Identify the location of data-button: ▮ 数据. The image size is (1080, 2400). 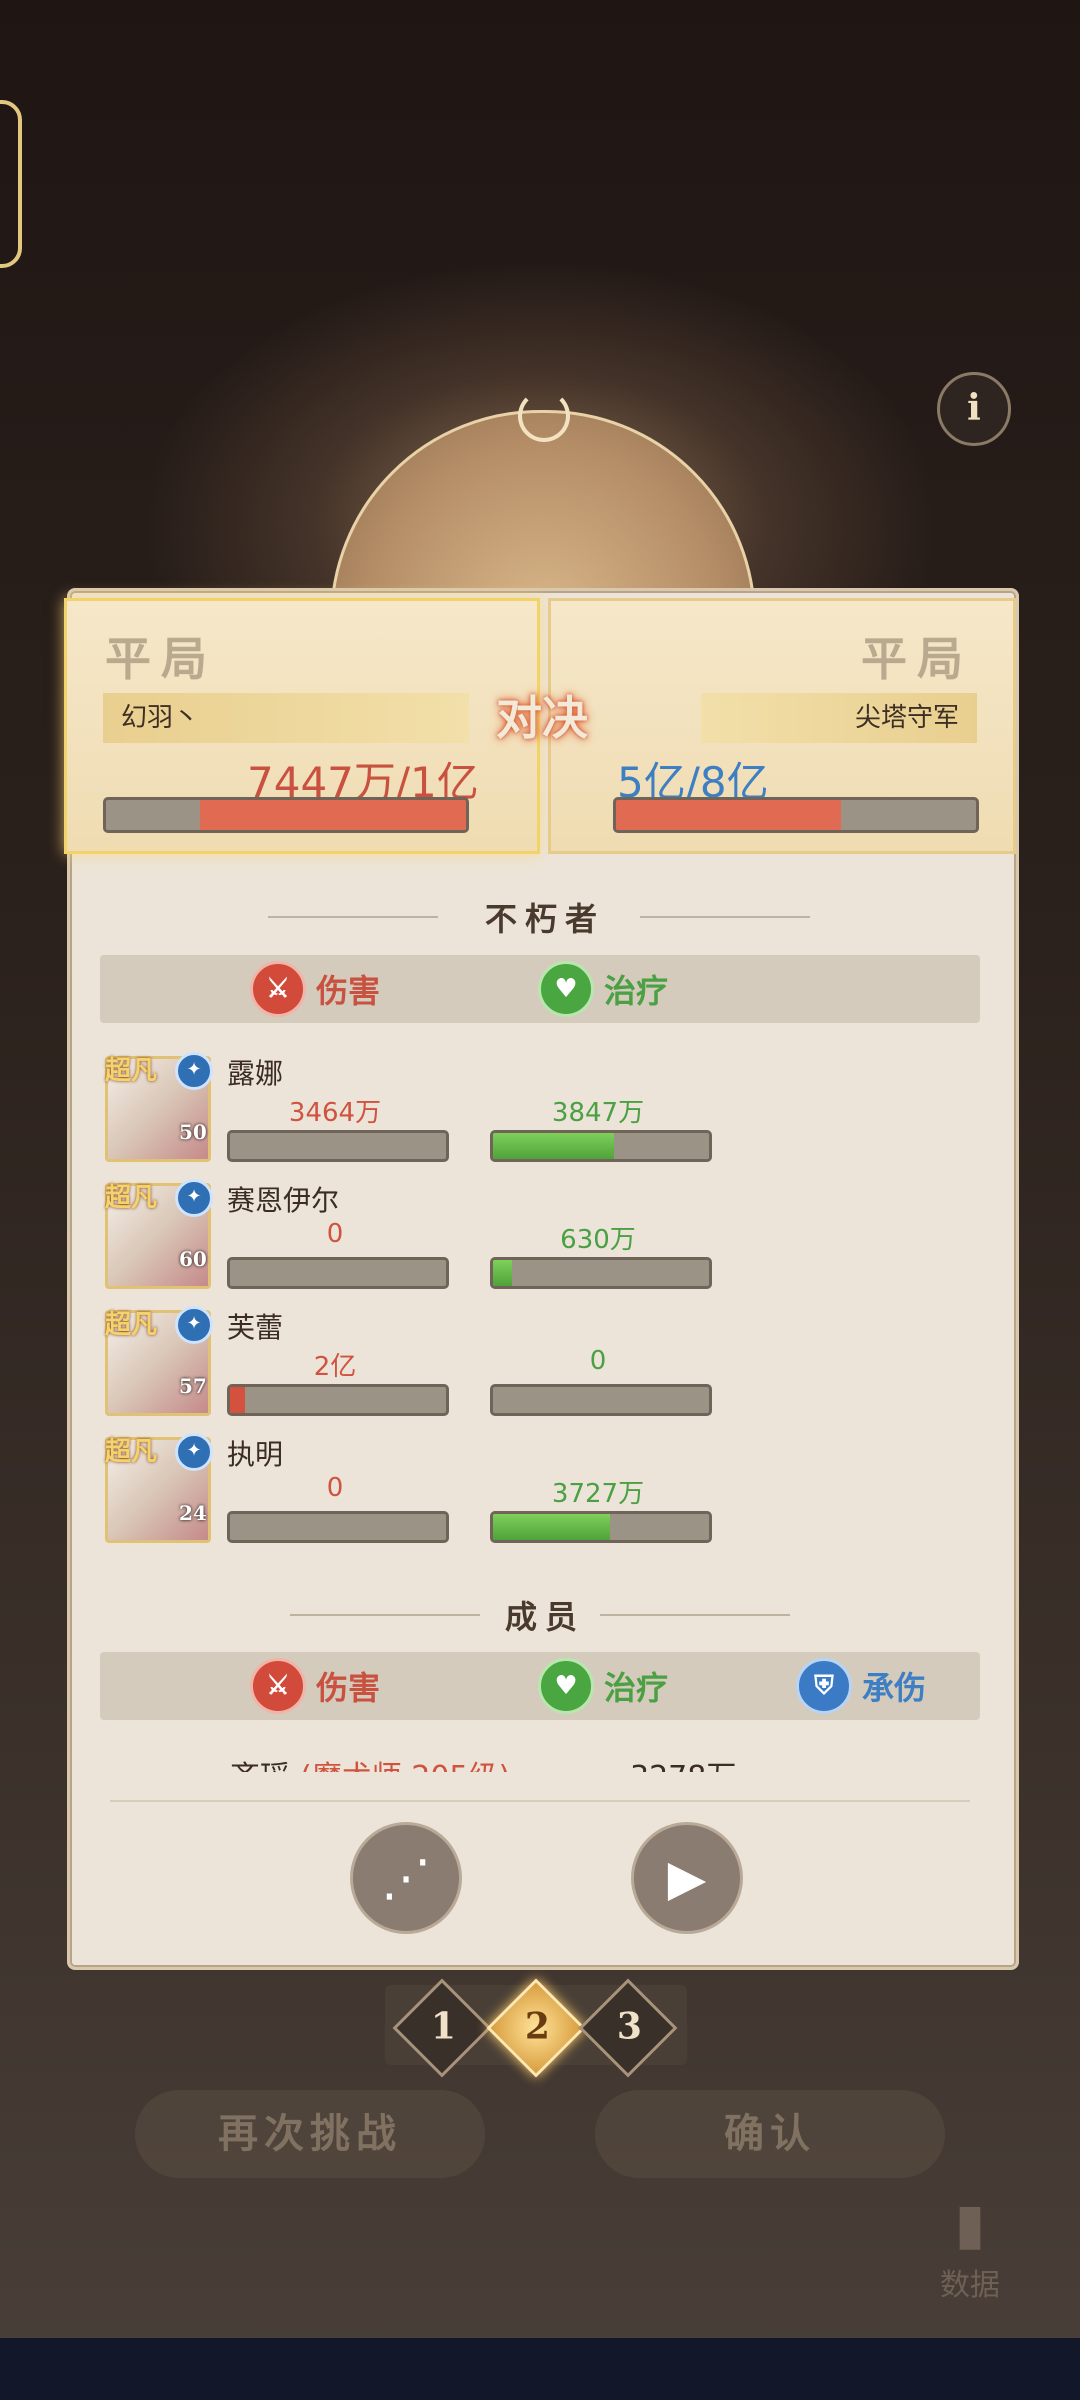
(970, 2250).